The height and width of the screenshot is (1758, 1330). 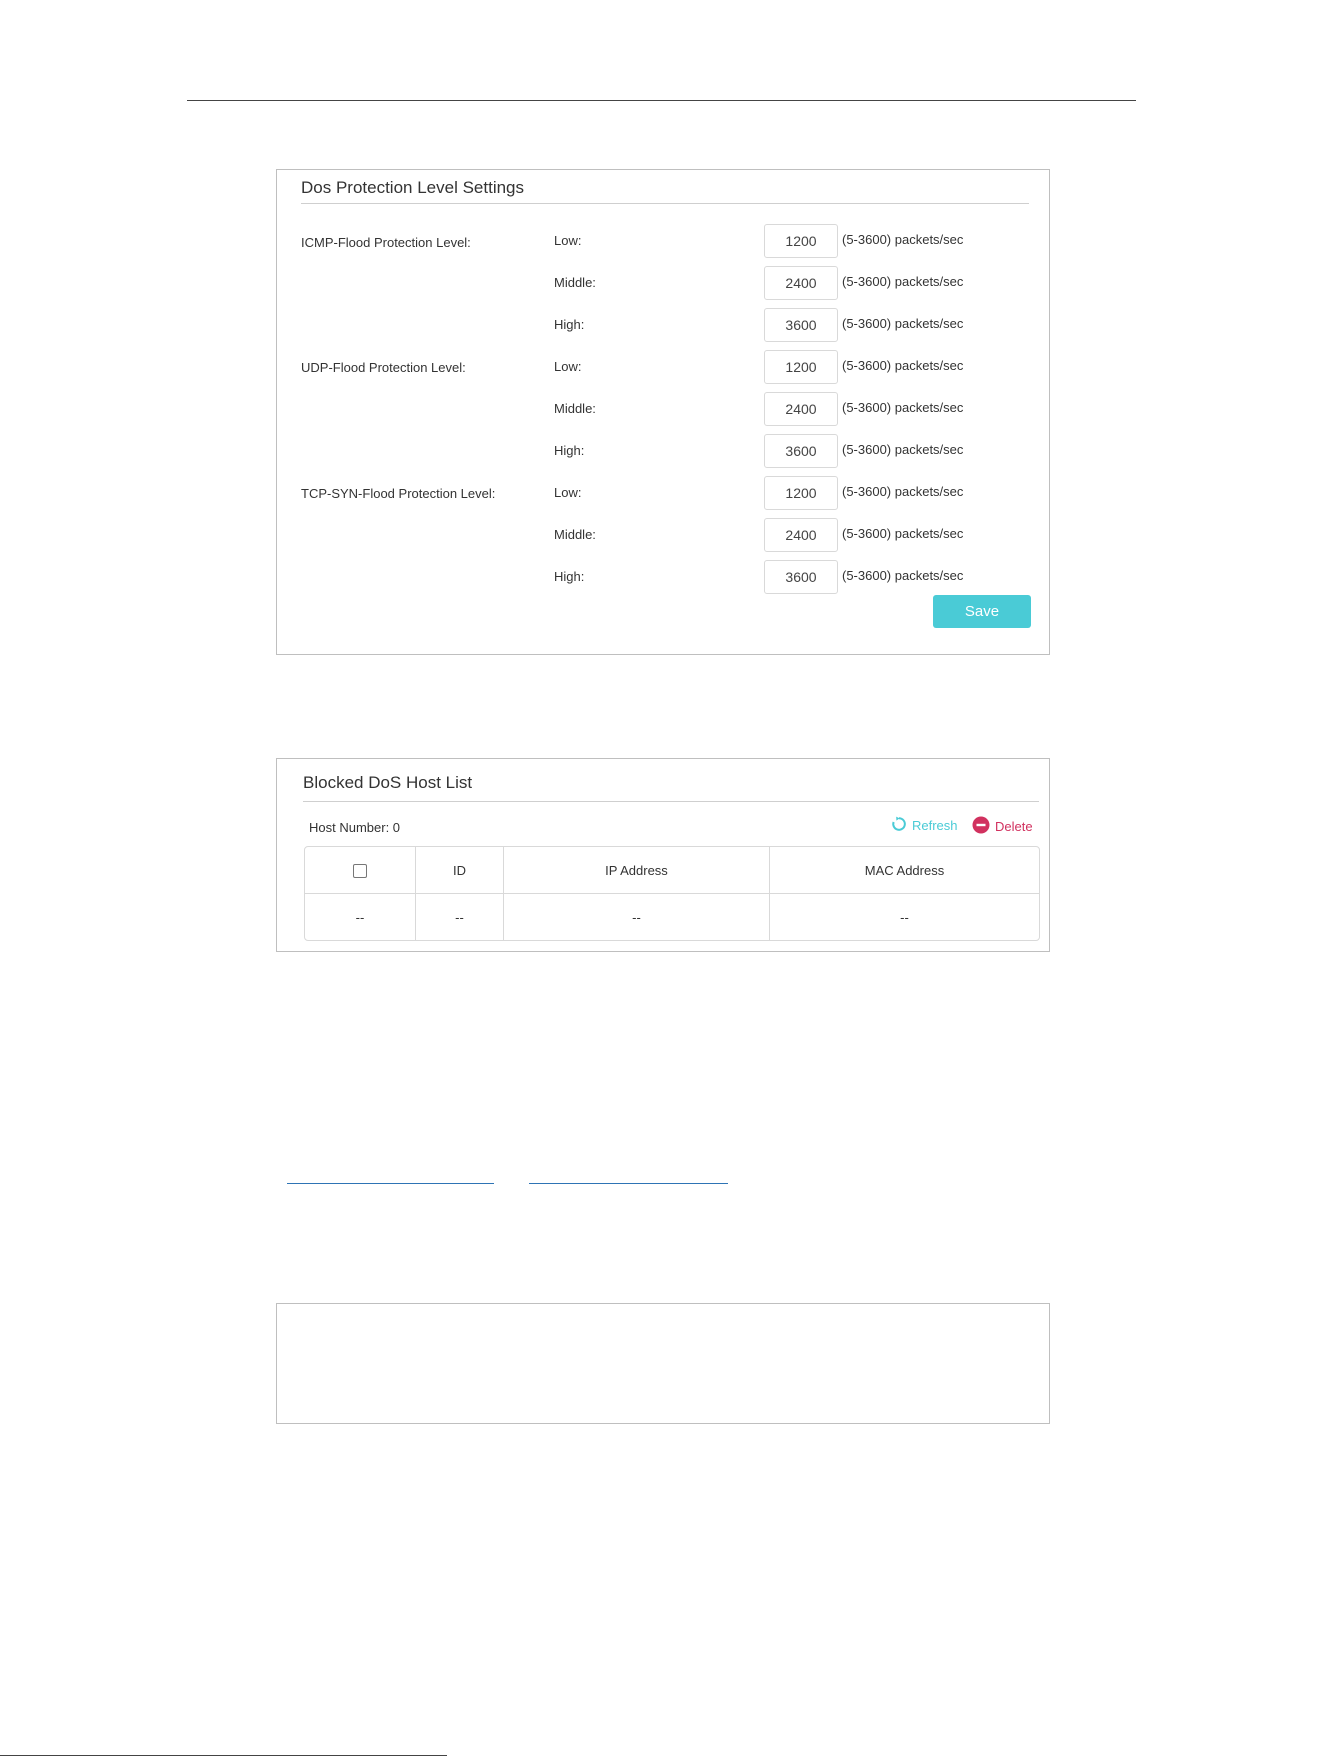 I want to click on host-table: ID IP Address MAC Address -- -- -- --, so click(x=672, y=893).